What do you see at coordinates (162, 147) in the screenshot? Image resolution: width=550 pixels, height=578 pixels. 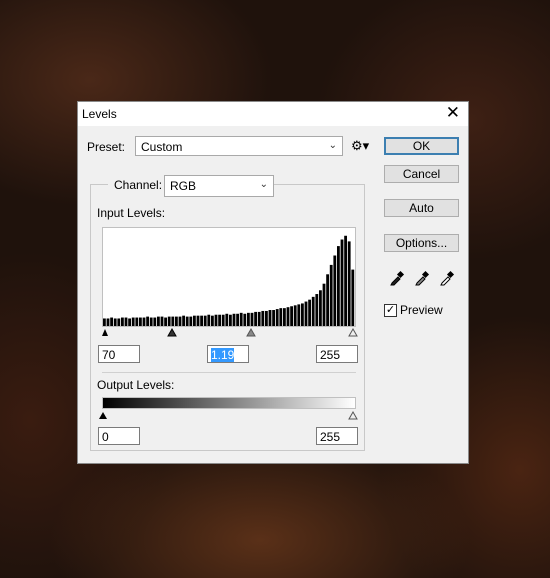 I see `preset-value: Custom` at bounding box center [162, 147].